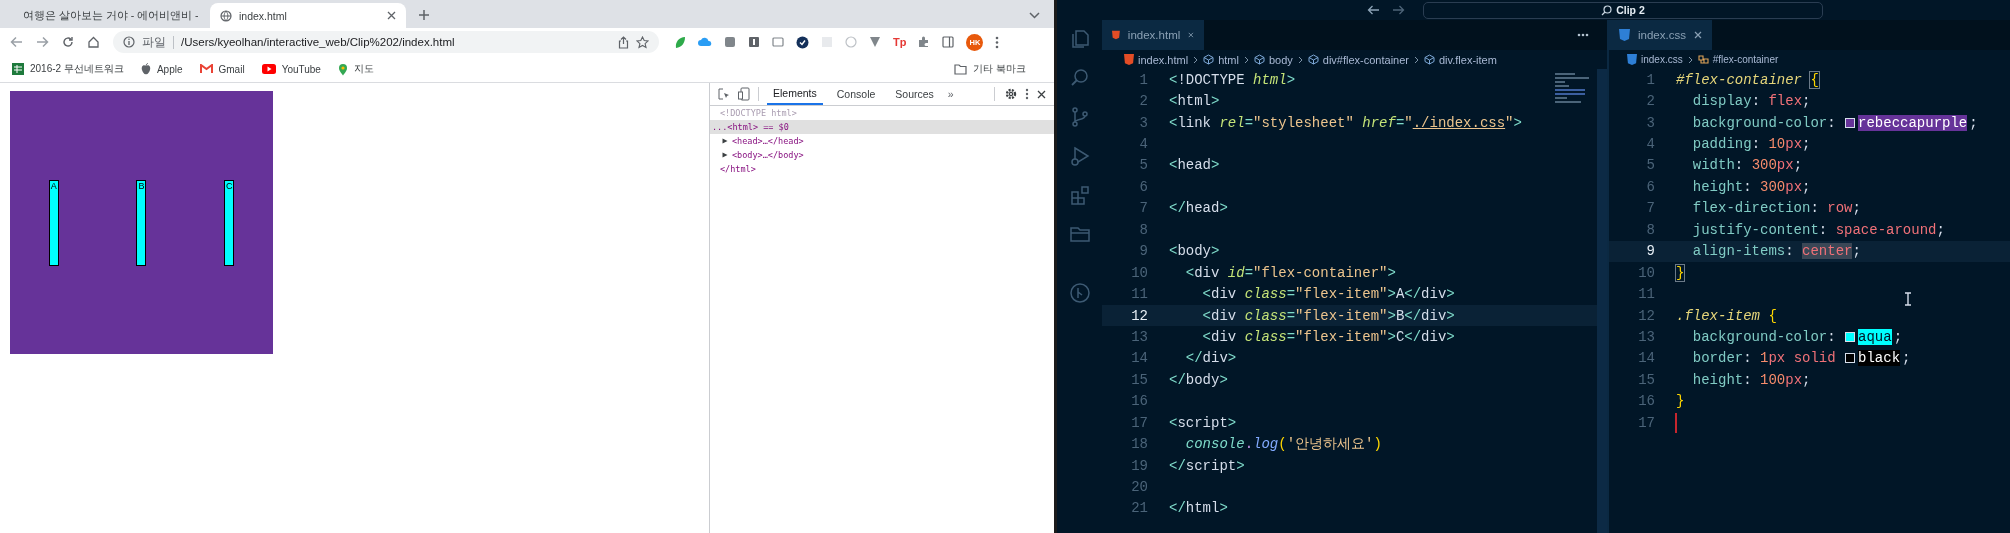 The image size is (2010, 533). I want to click on address-bar: 파일 /Users/kyeolhan/interactive_web/Clip%202/index.html, so click(386, 42).